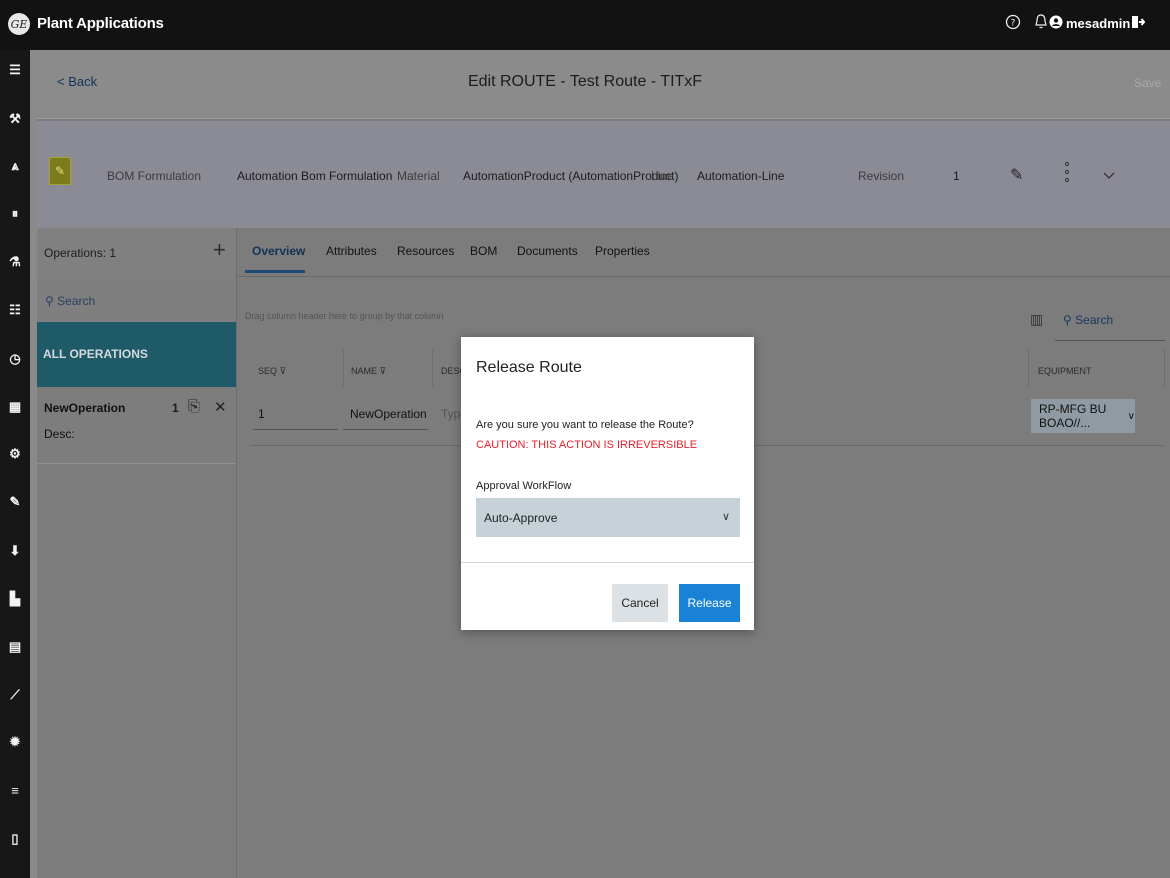  I want to click on workflow-value: Auto-Approve, so click(521, 517).